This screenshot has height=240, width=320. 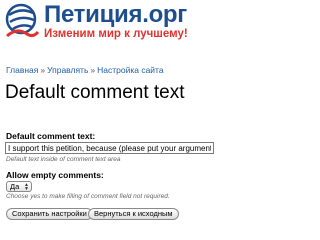 What do you see at coordinates (95, 92) in the screenshot?
I see `page-title: Default comment text` at bounding box center [95, 92].